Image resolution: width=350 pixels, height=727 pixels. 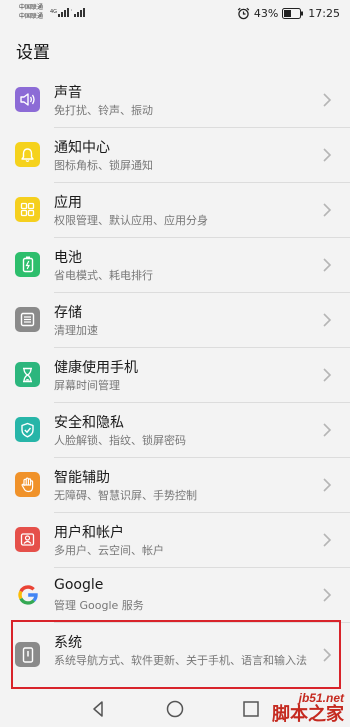 I want to click on settings-item-title: 电池, so click(x=68, y=258).